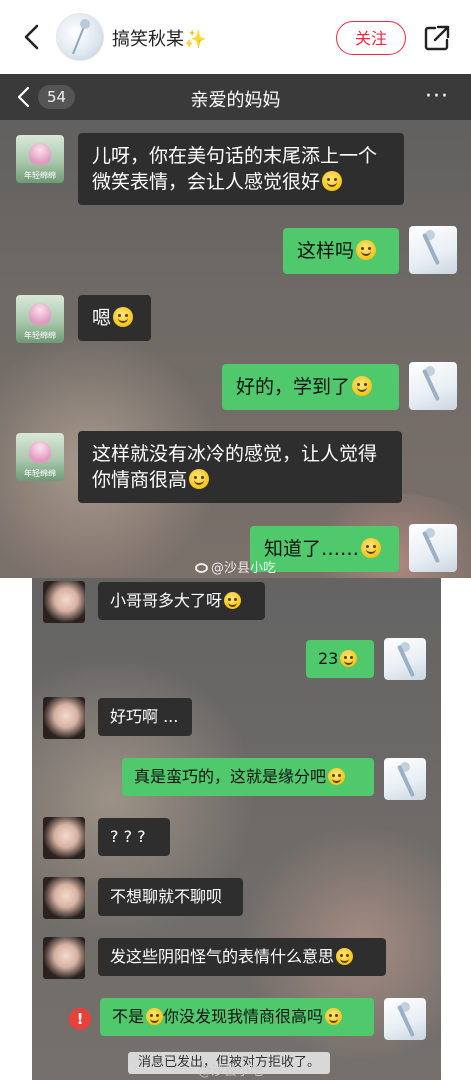  What do you see at coordinates (128, 1016) in the screenshot?
I see `message-text: 不是` at bounding box center [128, 1016].